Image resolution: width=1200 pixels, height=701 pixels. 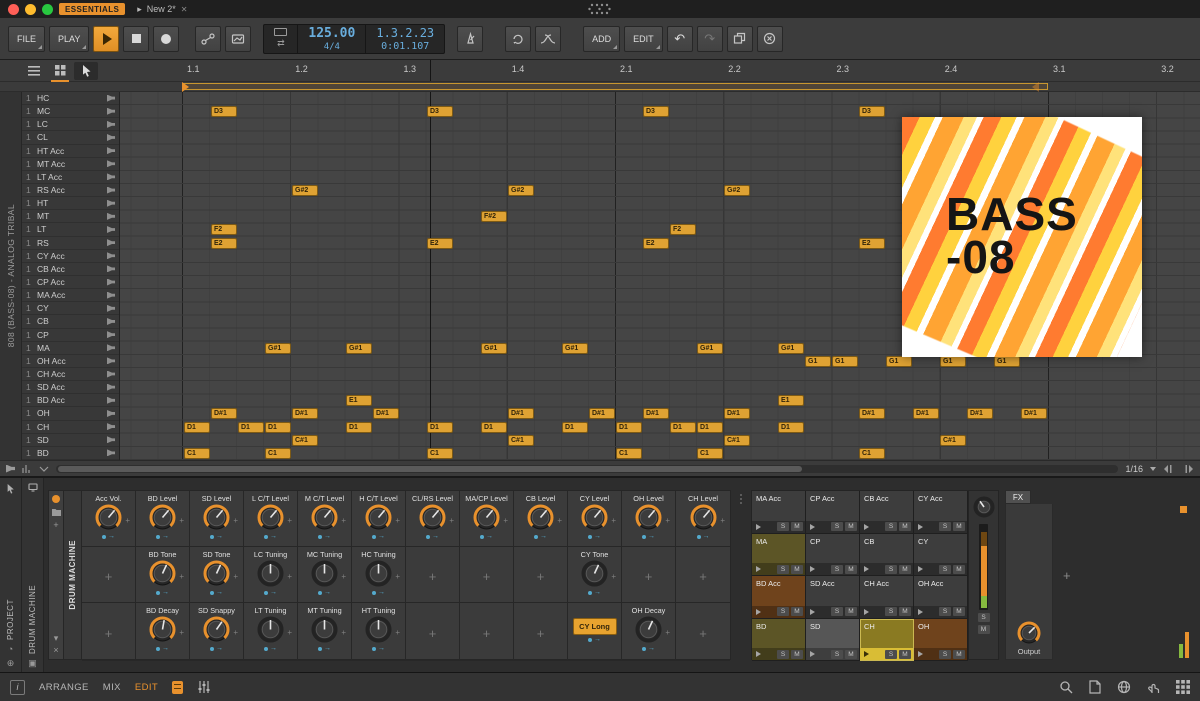 I want to click on device-power-button, so click(x=56, y=499).